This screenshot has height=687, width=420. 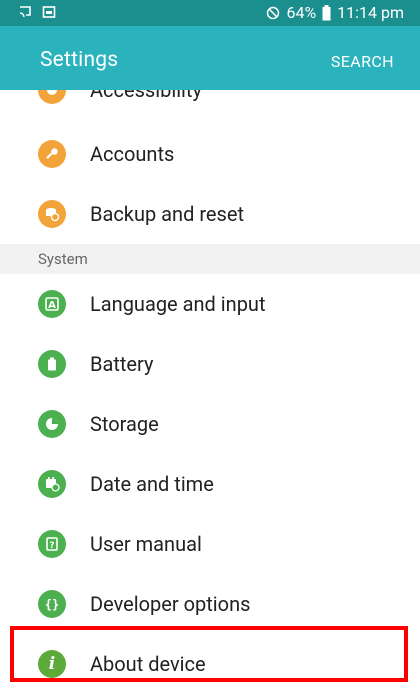 I want to click on status-bar: 64% 11:14 pm, so click(x=210, y=13).